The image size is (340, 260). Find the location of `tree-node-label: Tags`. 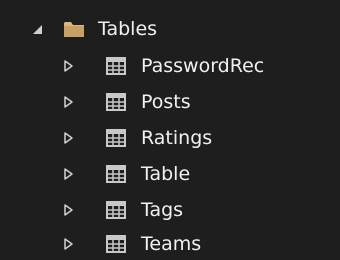

tree-node-label: Tags is located at coordinates (162, 210).